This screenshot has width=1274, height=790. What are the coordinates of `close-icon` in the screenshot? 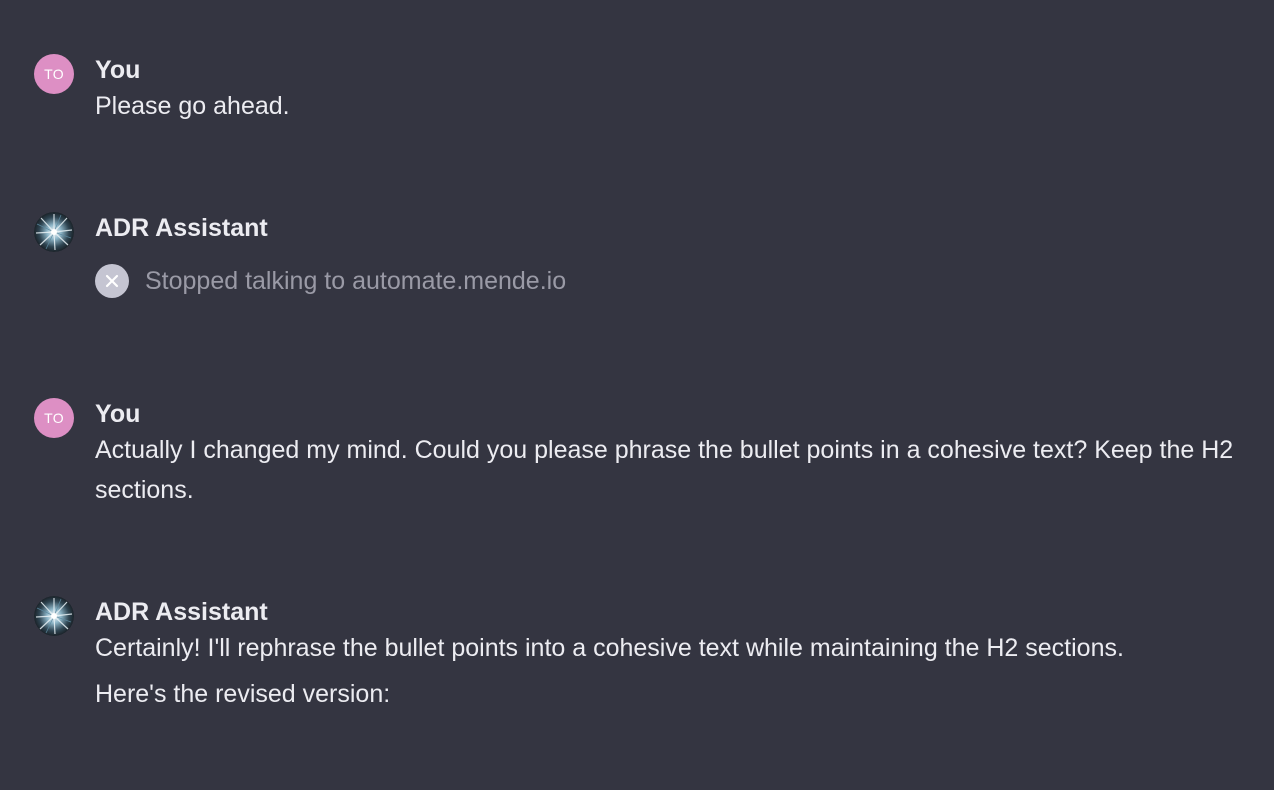 It's located at (112, 281).